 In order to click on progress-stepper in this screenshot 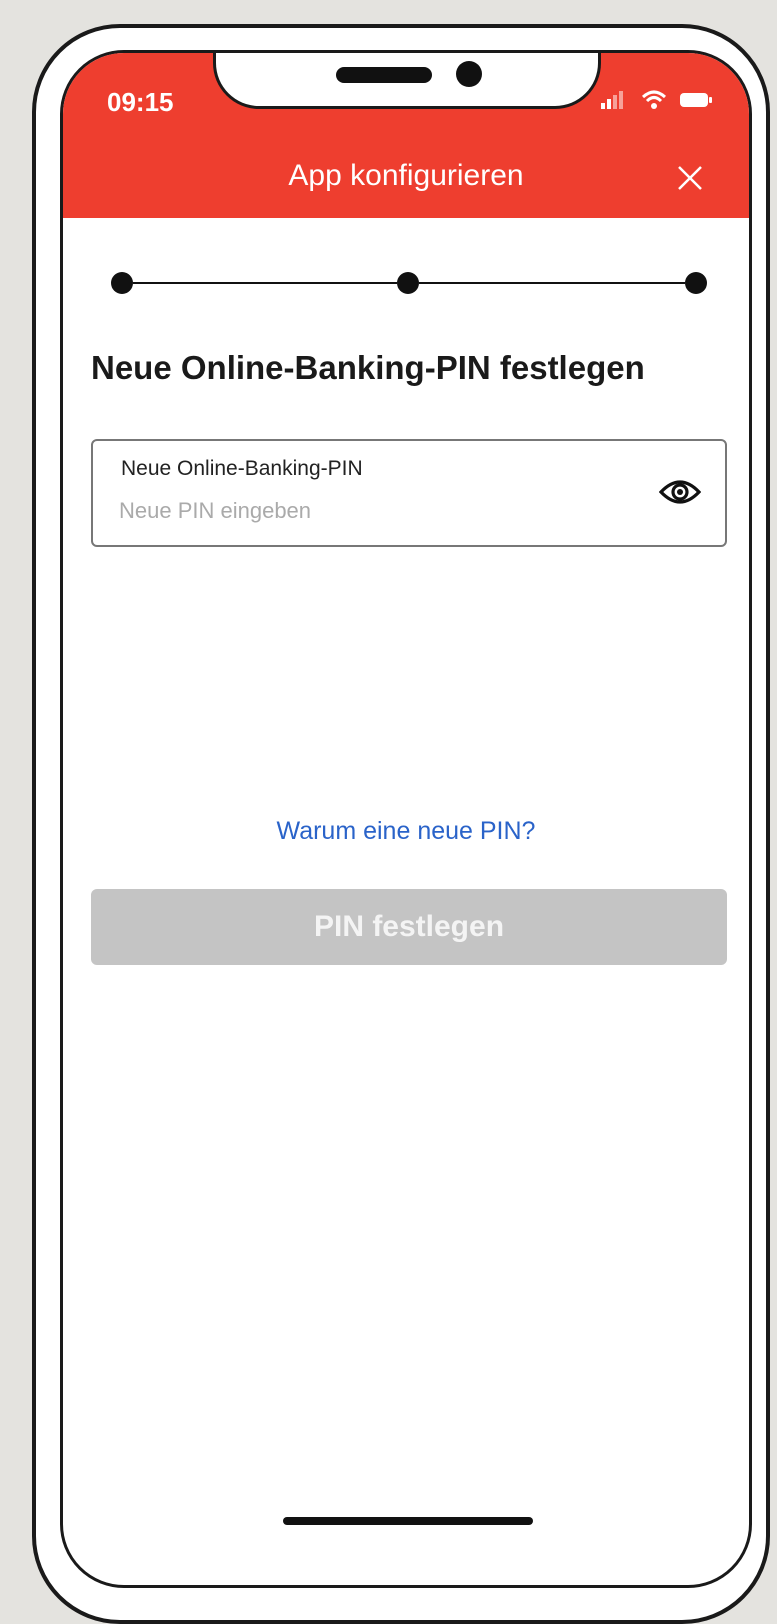, I will do `click(409, 283)`.